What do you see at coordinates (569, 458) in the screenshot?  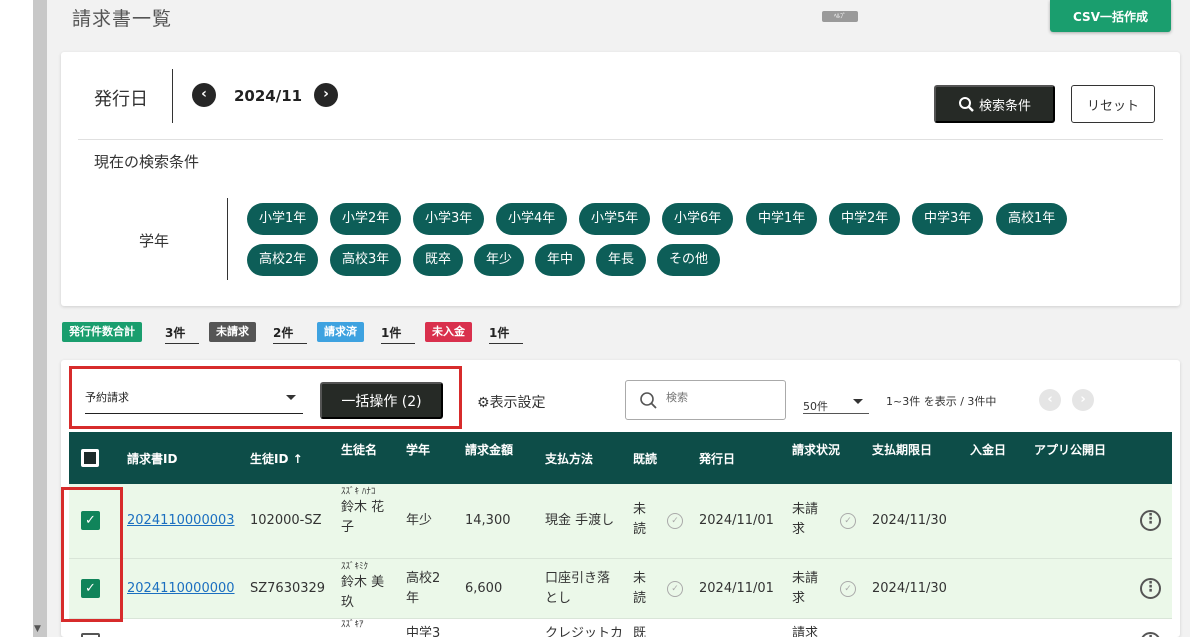 I see `column-header-payment-method: 支払方法` at bounding box center [569, 458].